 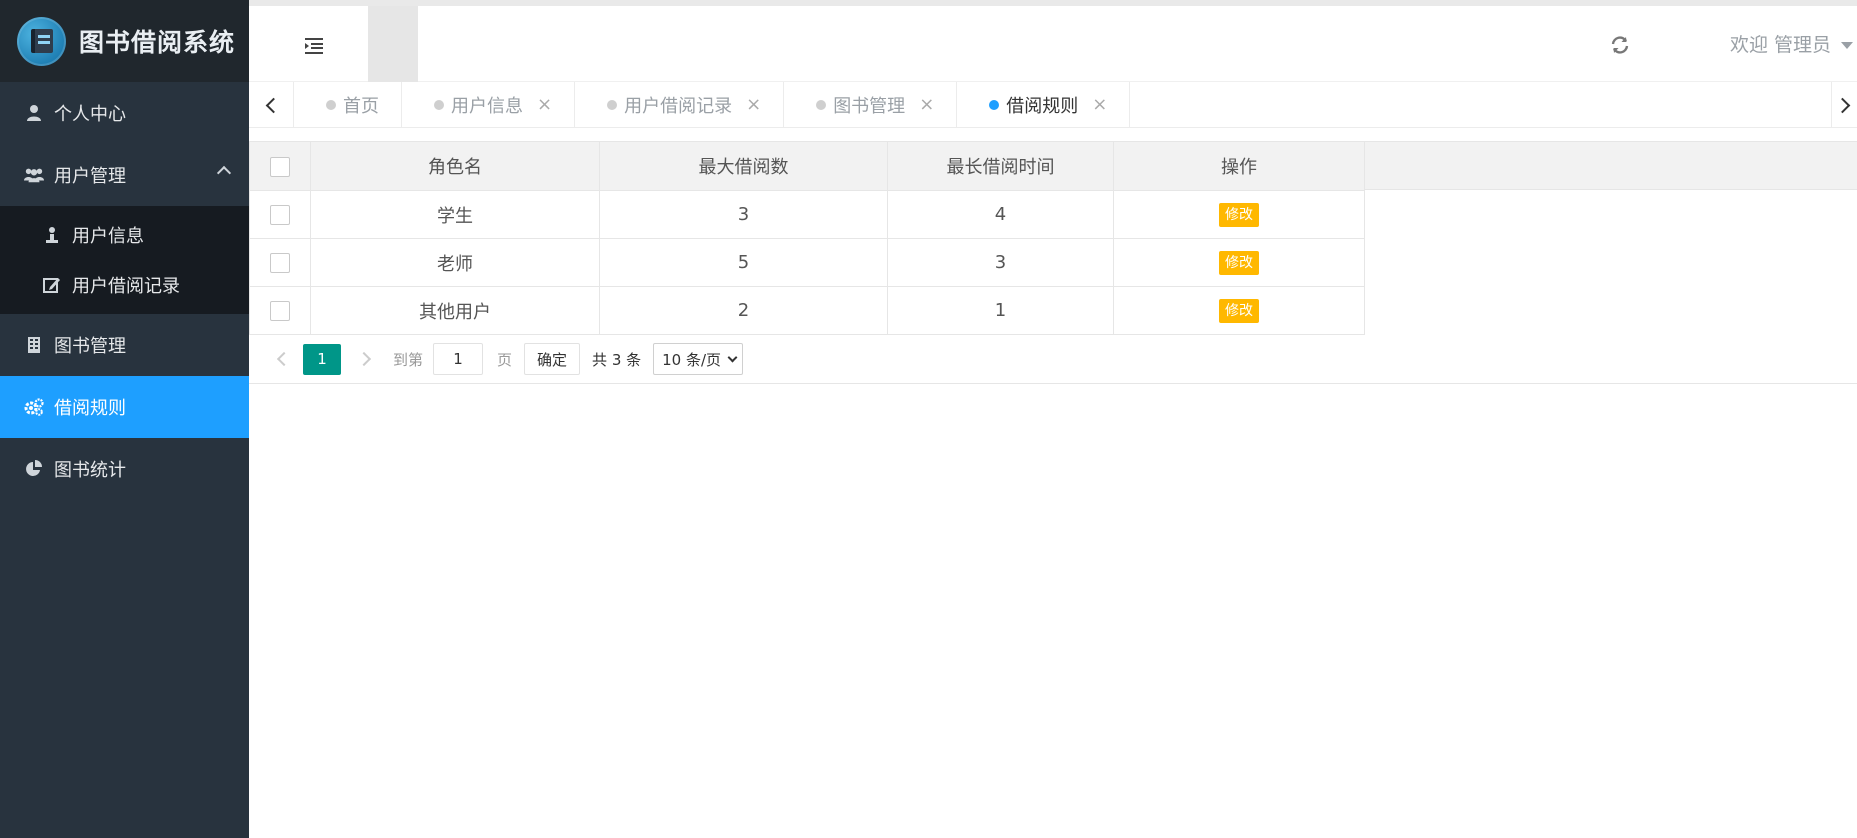 I want to click on column-header-max-days: 最长借阅时间, so click(x=1000, y=166).